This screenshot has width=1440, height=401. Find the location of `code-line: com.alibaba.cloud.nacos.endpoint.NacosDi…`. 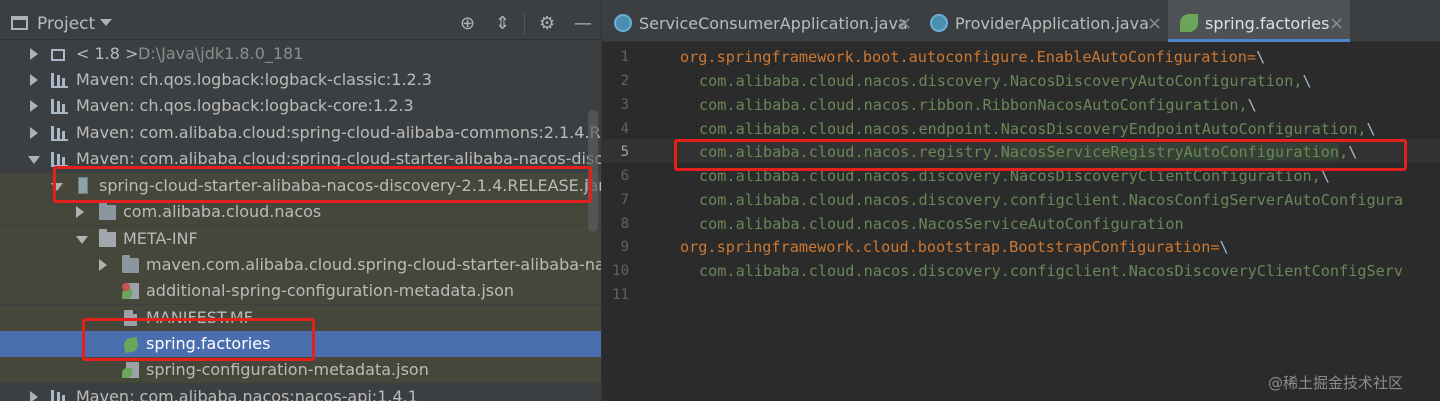

code-line: com.alibaba.cloud.nacos.endpoint.NacosDi… is located at coordinates (1028, 129).